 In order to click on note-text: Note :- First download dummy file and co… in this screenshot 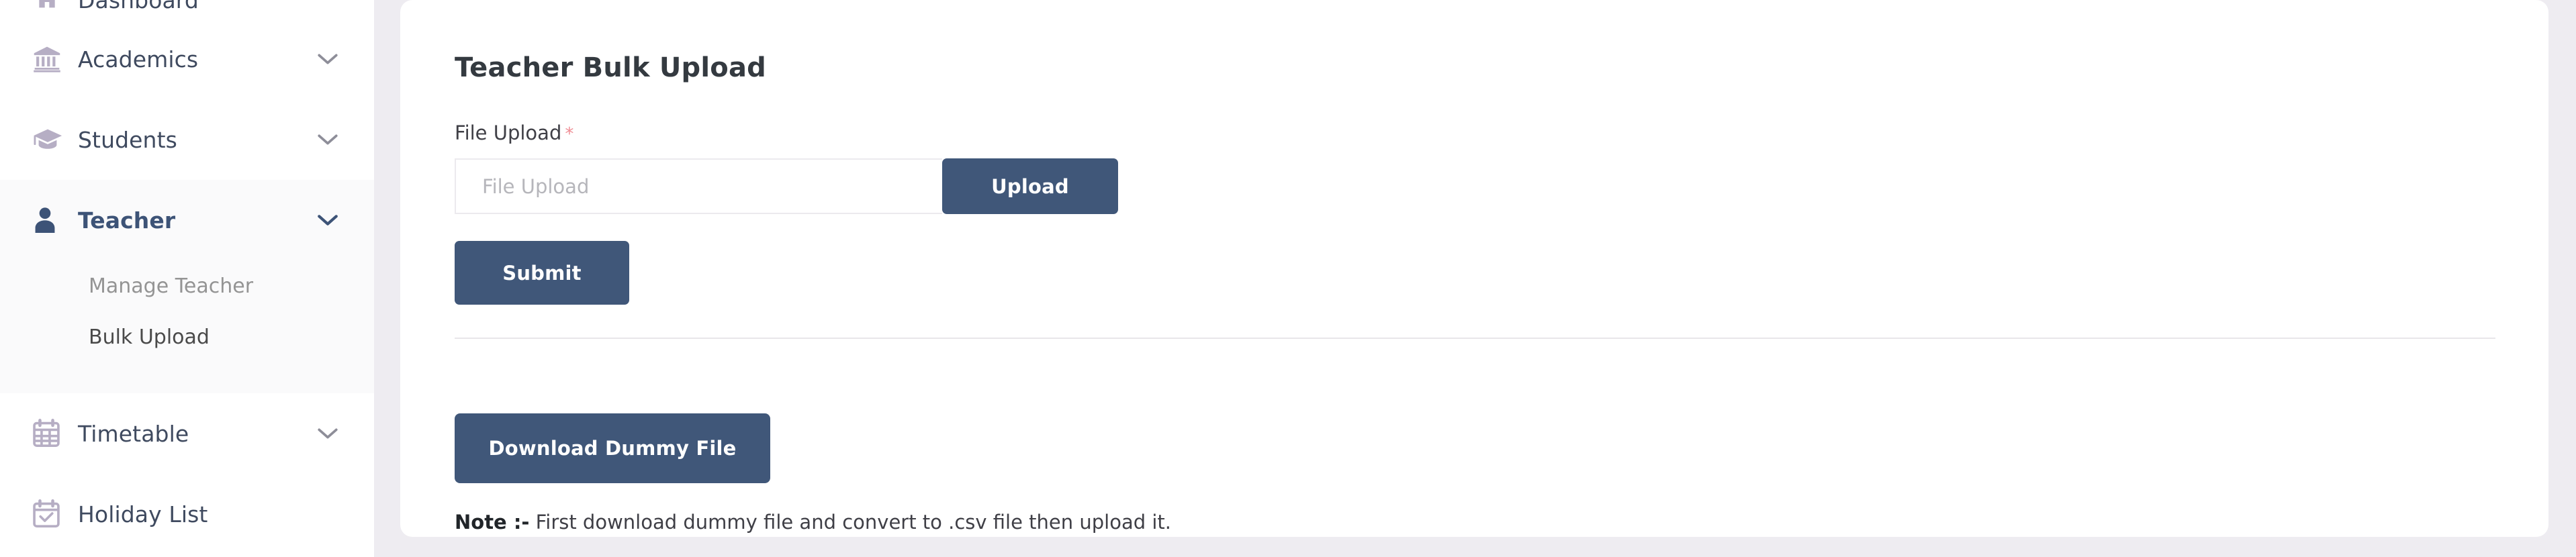, I will do `click(1501, 522)`.